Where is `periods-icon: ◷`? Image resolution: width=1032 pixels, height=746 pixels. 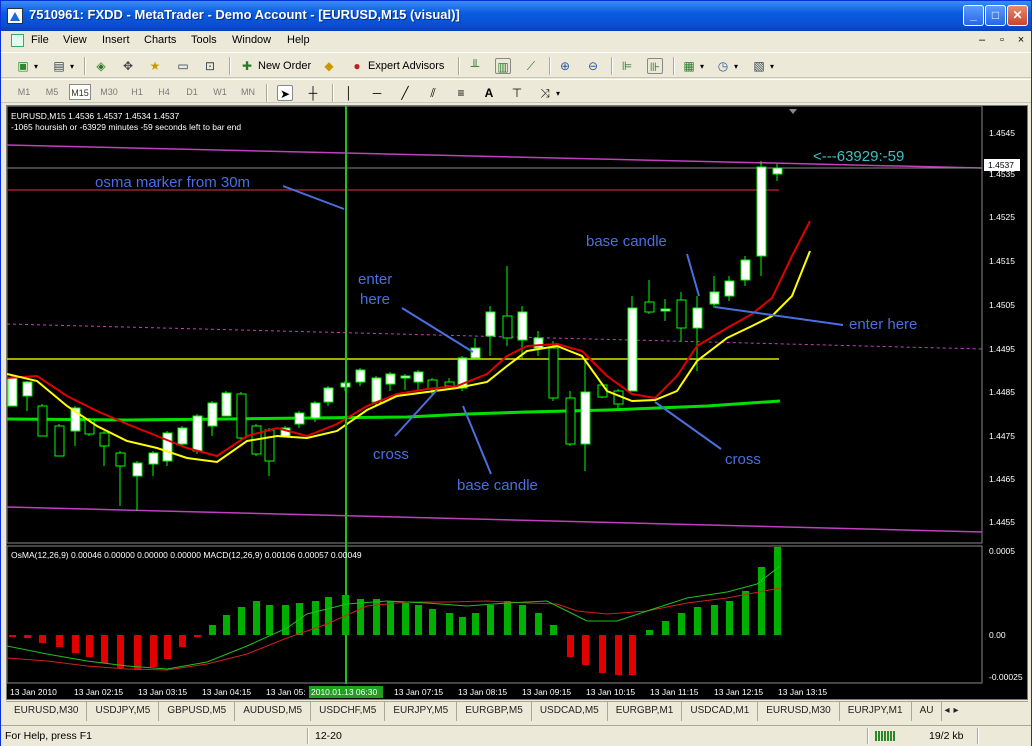 periods-icon: ◷ is located at coordinates (723, 66).